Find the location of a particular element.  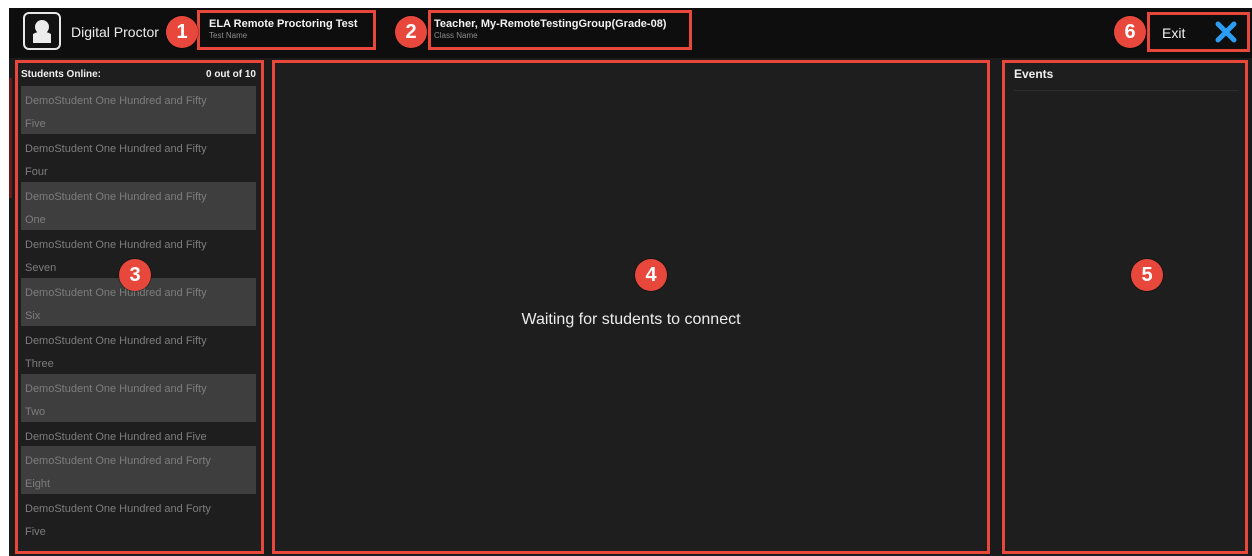

callout-badge-6: 6 is located at coordinates (1130, 32).